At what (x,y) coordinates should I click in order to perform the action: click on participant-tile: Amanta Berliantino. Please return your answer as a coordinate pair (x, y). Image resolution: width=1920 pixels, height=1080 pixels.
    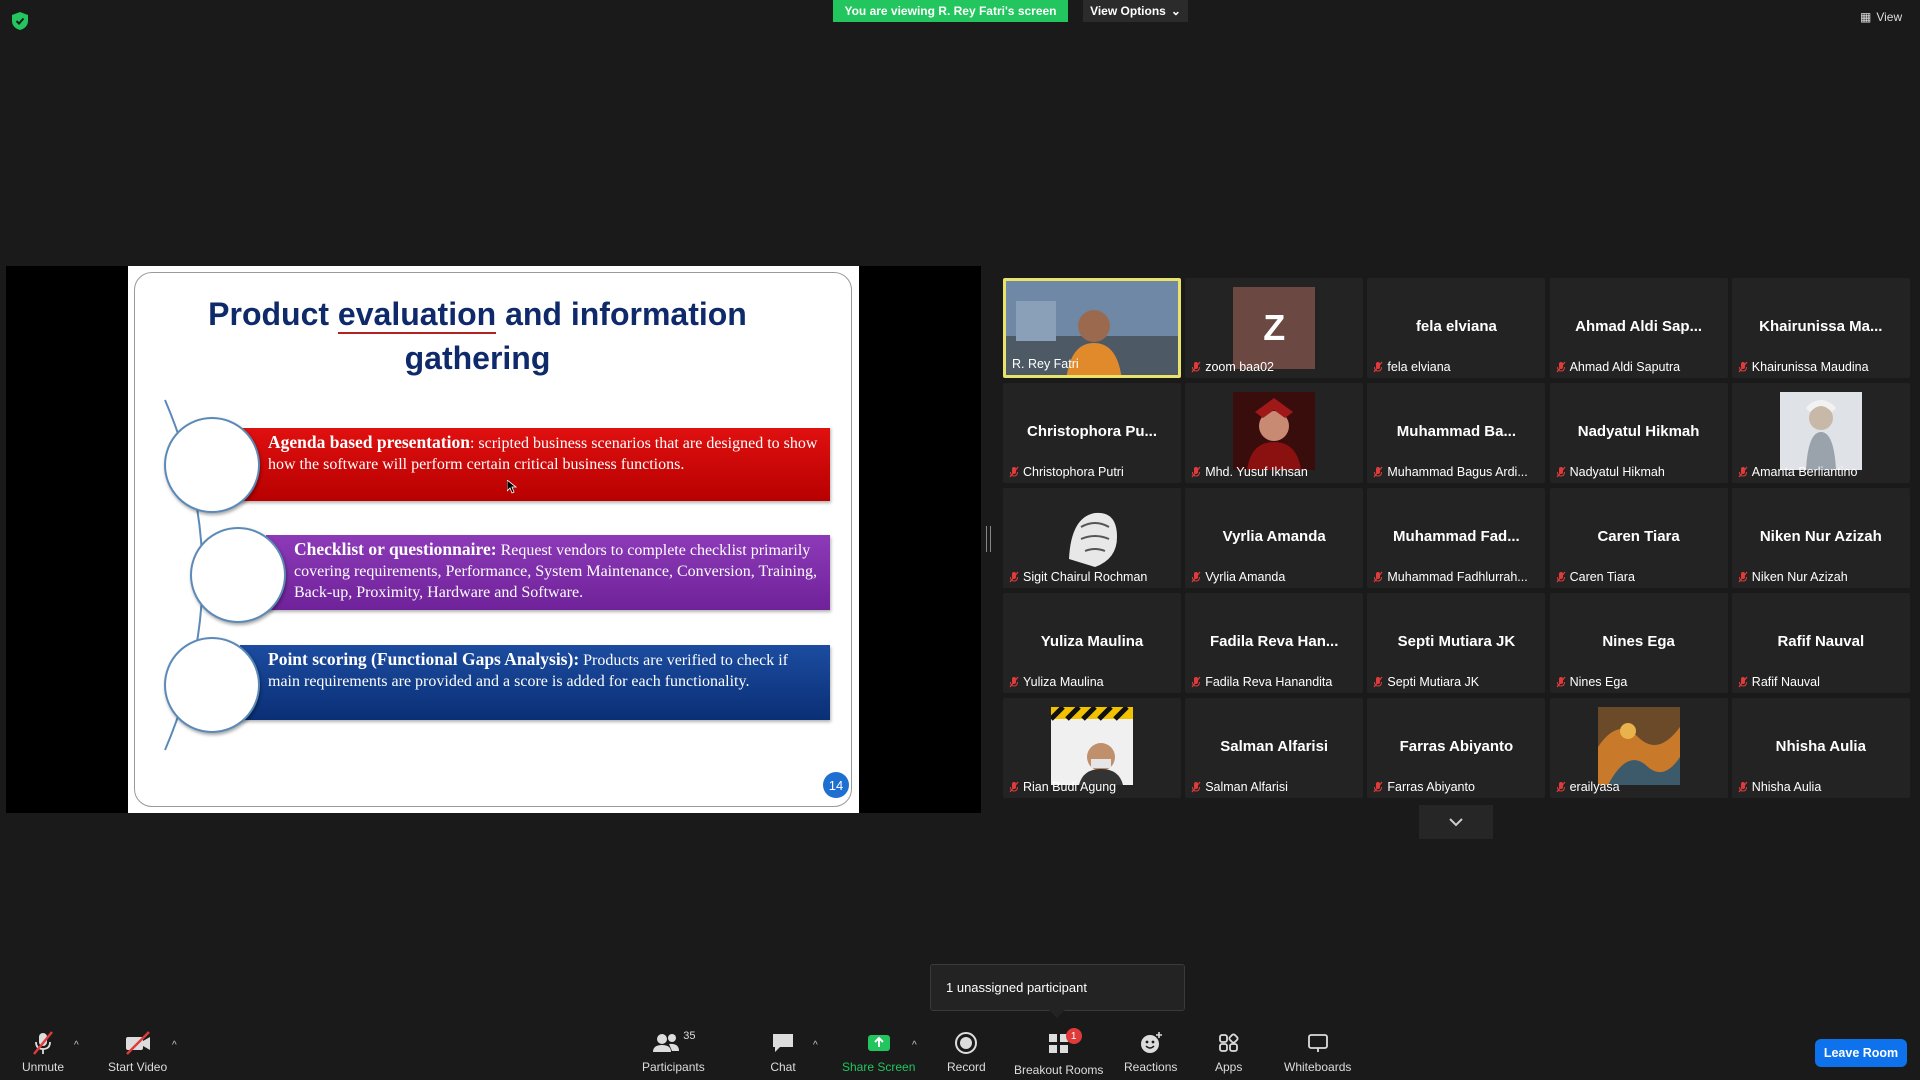
    Looking at the image, I should click on (1820, 433).